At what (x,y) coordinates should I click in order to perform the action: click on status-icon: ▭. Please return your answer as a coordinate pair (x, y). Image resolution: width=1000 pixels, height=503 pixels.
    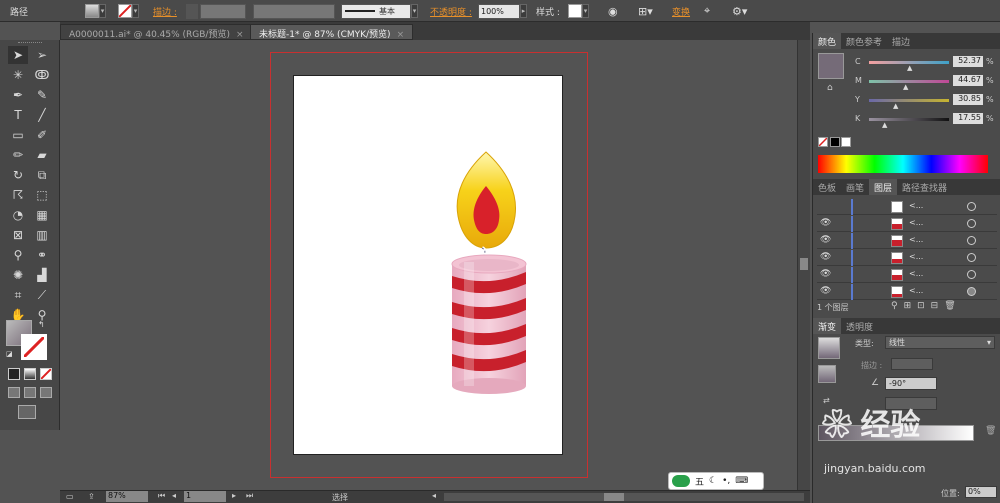
    Looking at the image, I should click on (70, 496).